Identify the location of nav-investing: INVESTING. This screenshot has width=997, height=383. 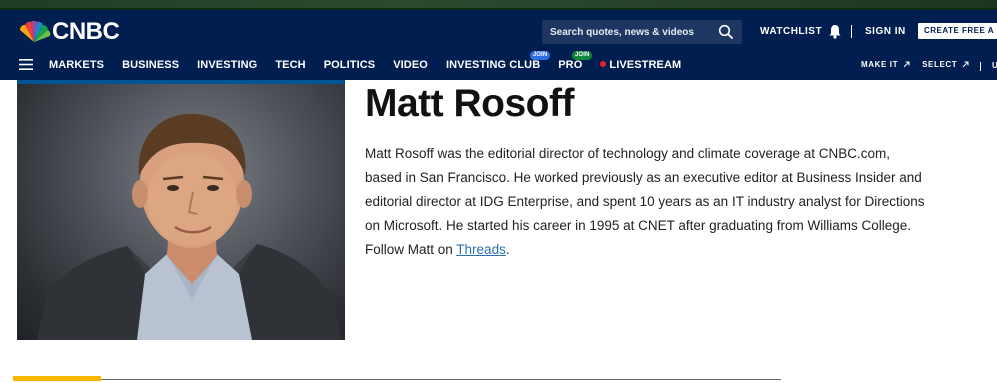
(227, 65).